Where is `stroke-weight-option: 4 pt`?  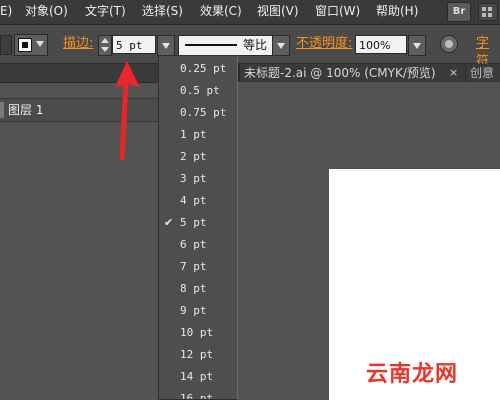
stroke-weight-option: 4 pt is located at coordinates (198, 201).